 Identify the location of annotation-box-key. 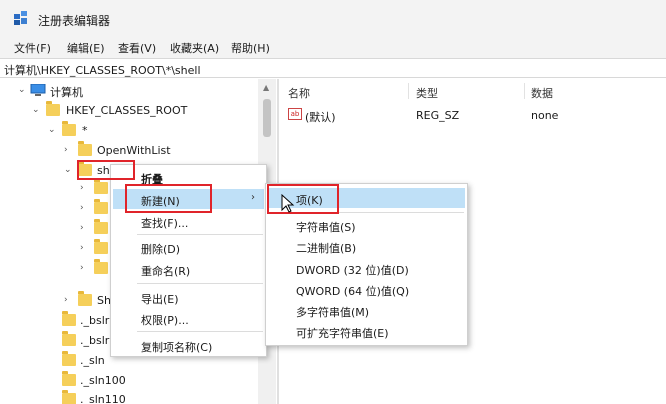
(303, 199).